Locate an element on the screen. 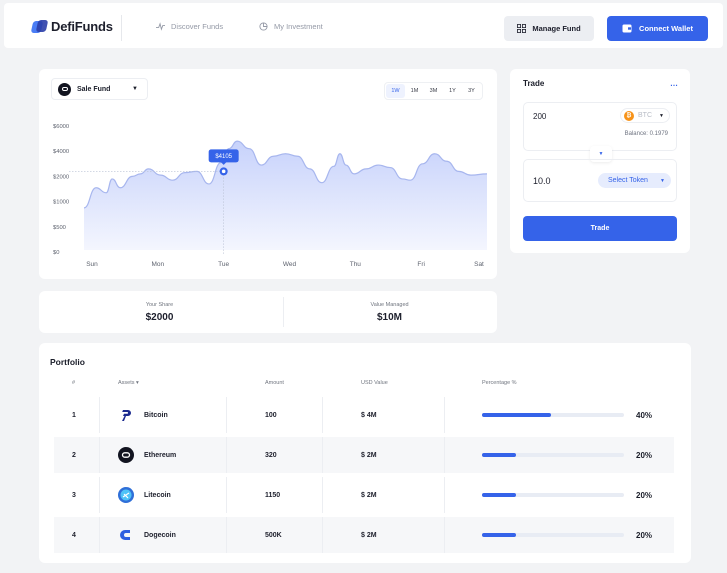 The width and height of the screenshot is (727, 573). brand-logo: DefiFunds is located at coordinates (71, 26).